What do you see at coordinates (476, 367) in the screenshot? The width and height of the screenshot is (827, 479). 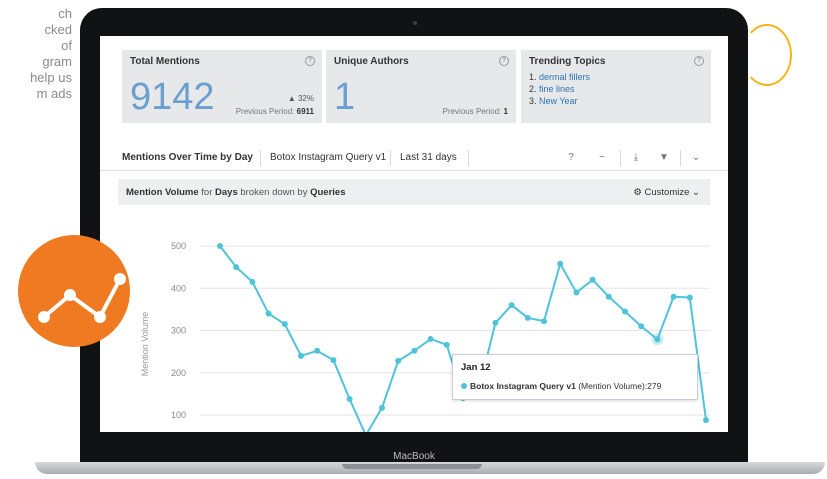 I see `tooltip-date: Jan 12` at bounding box center [476, 367].